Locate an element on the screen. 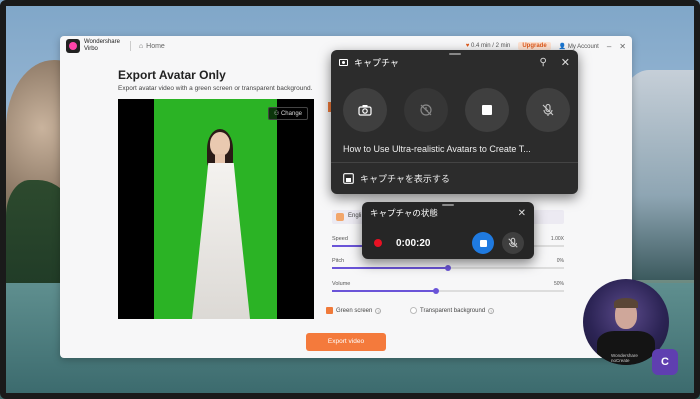  avatar-neck is located at coordinates (220, 159).